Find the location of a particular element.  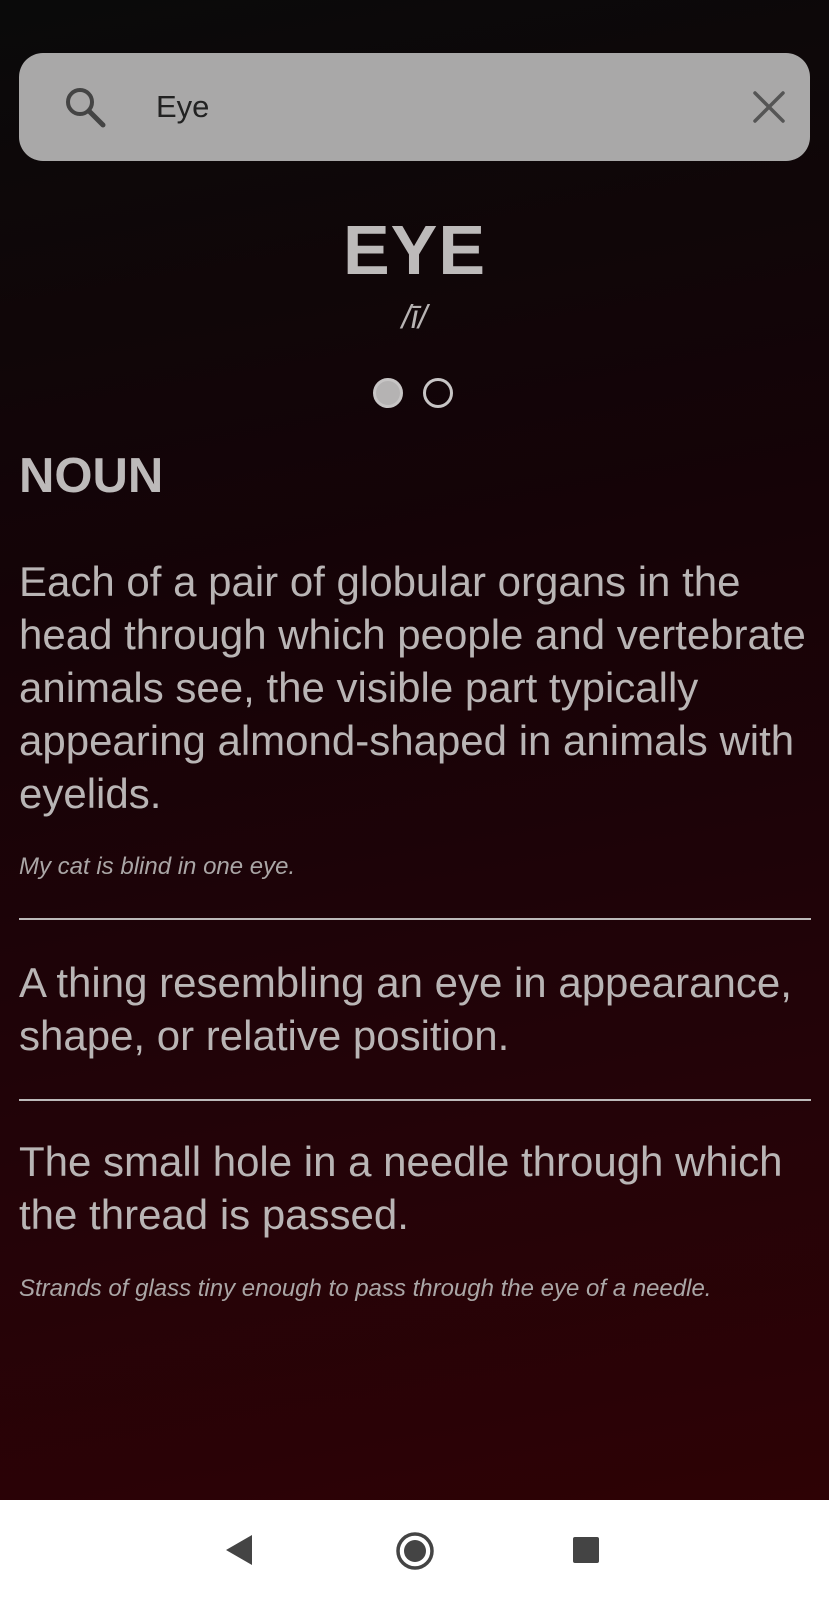

search-icon is located at coordinates (85, 107).